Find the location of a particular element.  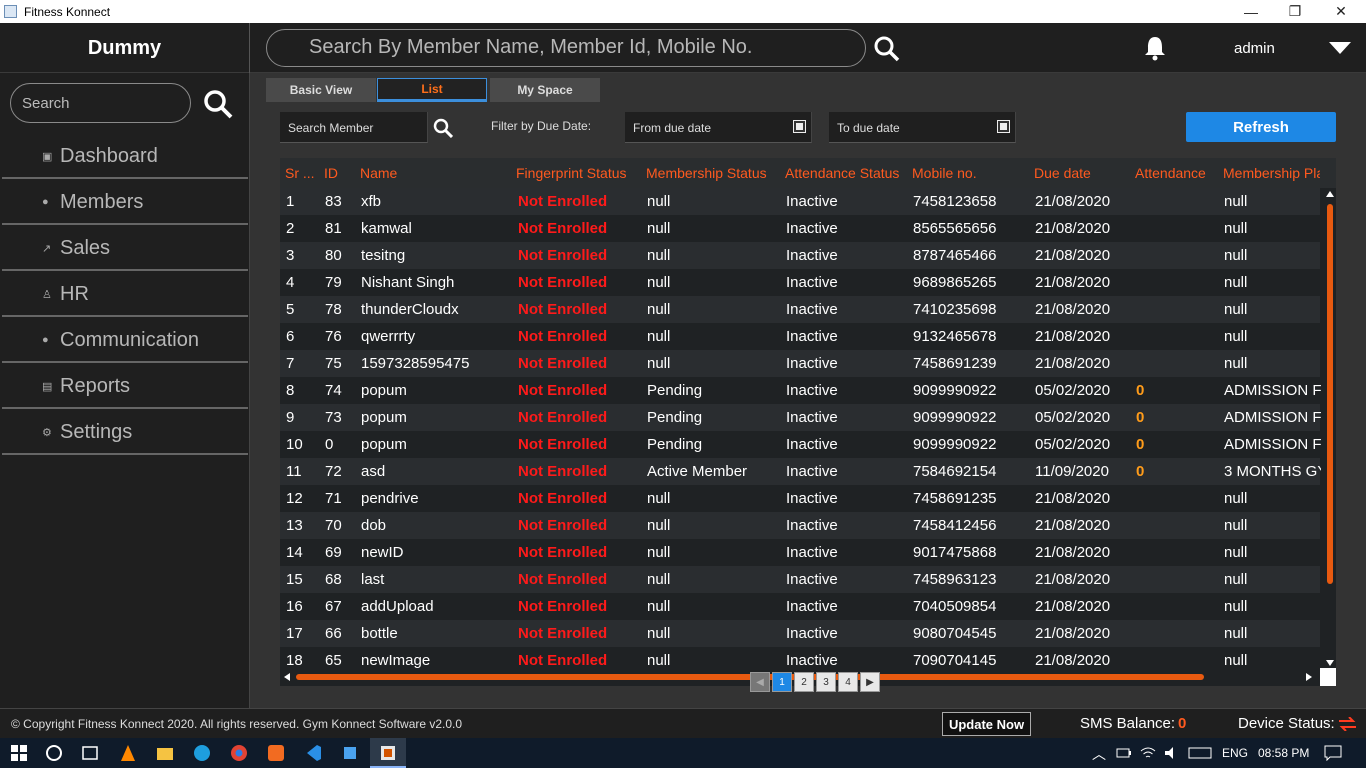

report-icon: ▤ is located at coordinates (47, 386).